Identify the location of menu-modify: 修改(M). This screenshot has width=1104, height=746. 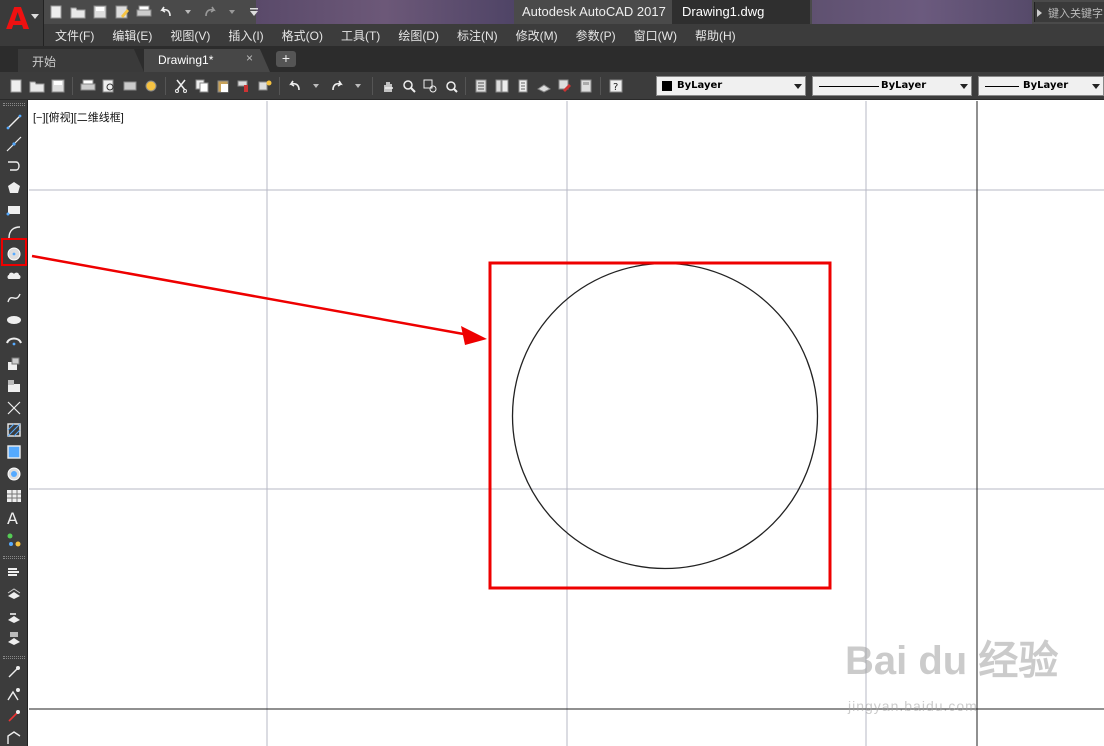
(537, 35).